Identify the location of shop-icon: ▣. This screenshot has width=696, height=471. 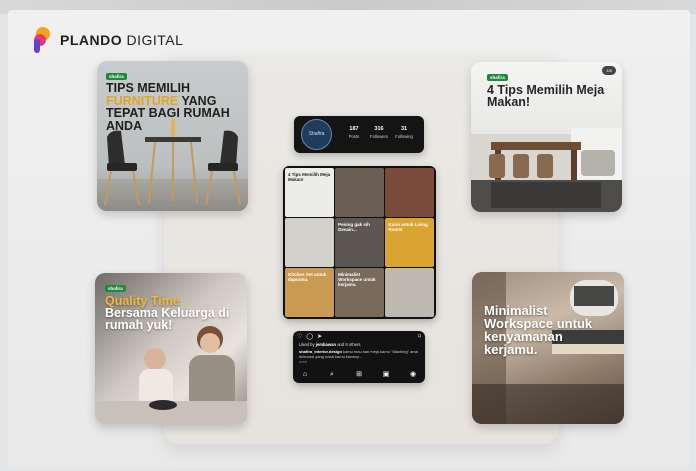
(386, 375).